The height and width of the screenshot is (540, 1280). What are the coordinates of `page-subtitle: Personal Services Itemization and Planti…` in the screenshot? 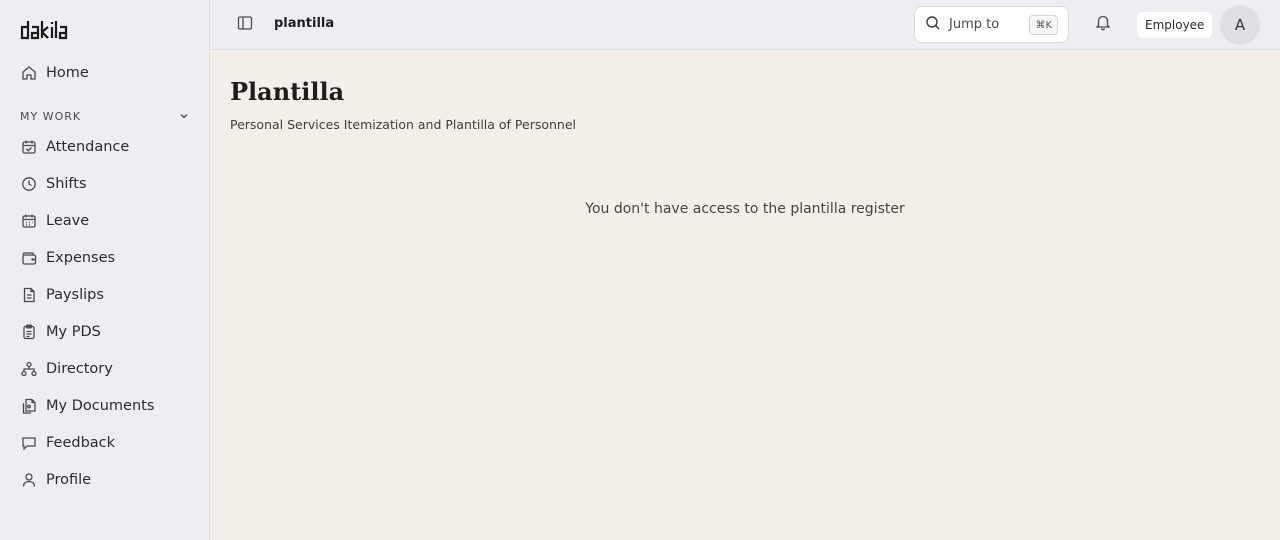 It's located at (403, 124).